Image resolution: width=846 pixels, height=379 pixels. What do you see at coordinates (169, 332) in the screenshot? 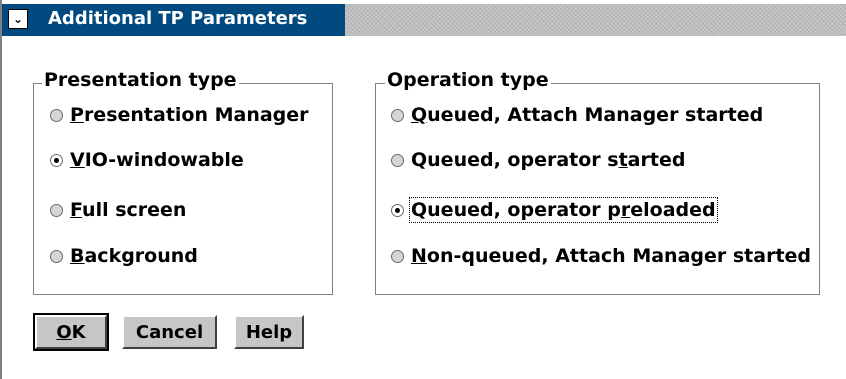
I see `cancel-button: Cancel` at bounding box center [169, 332].